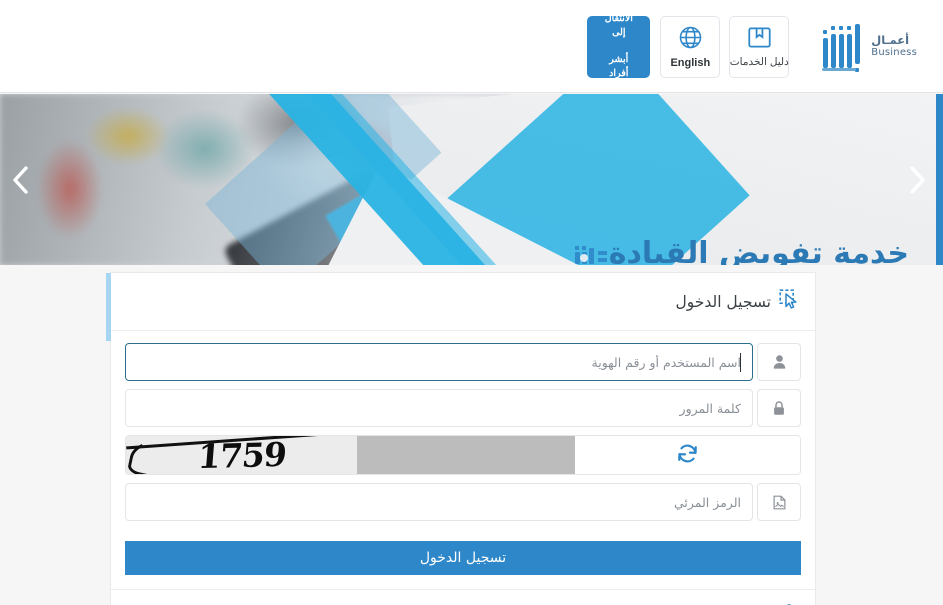 The image size is (943, 605). I want to click on captcha-display-row: 1759, so click(463, 455).